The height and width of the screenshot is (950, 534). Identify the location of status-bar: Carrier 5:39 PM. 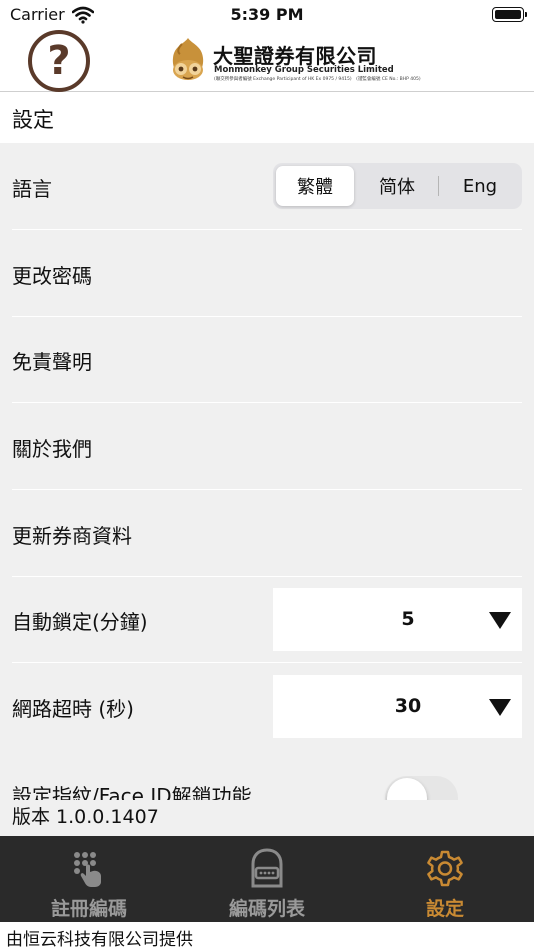
(267, 15).